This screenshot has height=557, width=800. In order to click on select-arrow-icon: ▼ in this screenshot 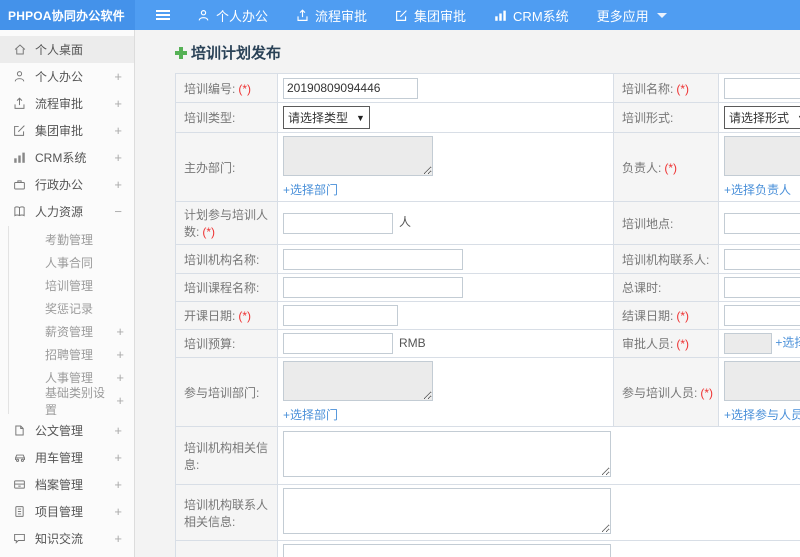, I will do `click(360, 117)`.